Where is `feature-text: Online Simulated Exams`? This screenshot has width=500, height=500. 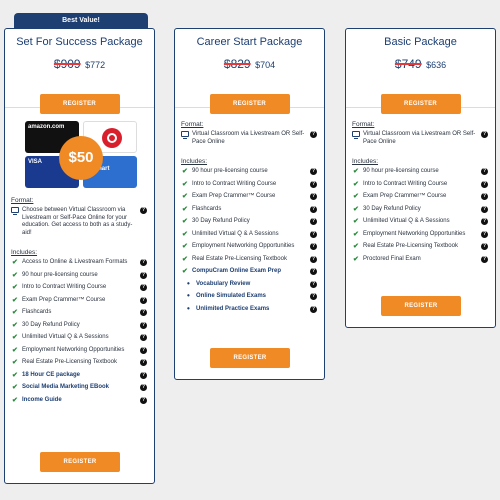 feature-text: Online Simulated Exams is located at coordinates (231, 296).